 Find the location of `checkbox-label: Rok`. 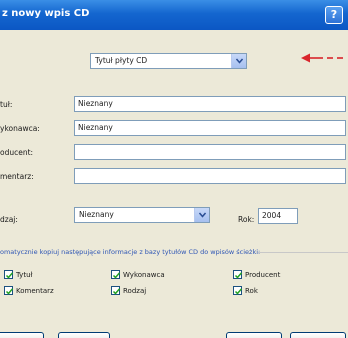

checkbox-label: Rok is located at coordinates (251, 290).